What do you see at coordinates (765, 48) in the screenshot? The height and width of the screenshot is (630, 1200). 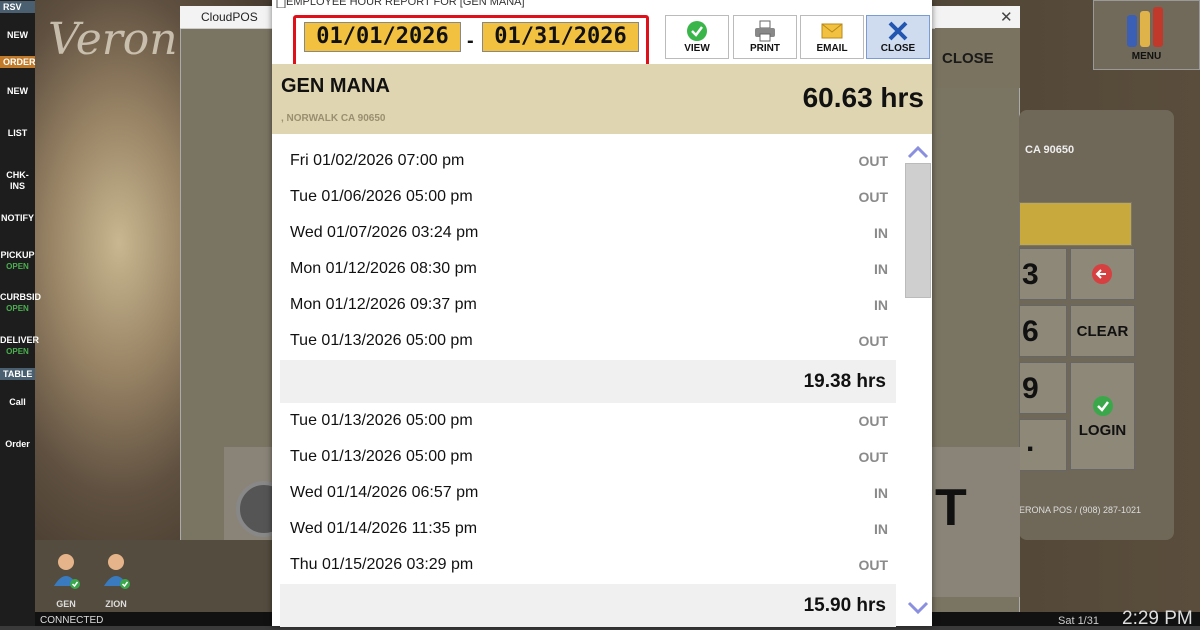 I see `print-label: PRINT` at bounding box center [765, 48].